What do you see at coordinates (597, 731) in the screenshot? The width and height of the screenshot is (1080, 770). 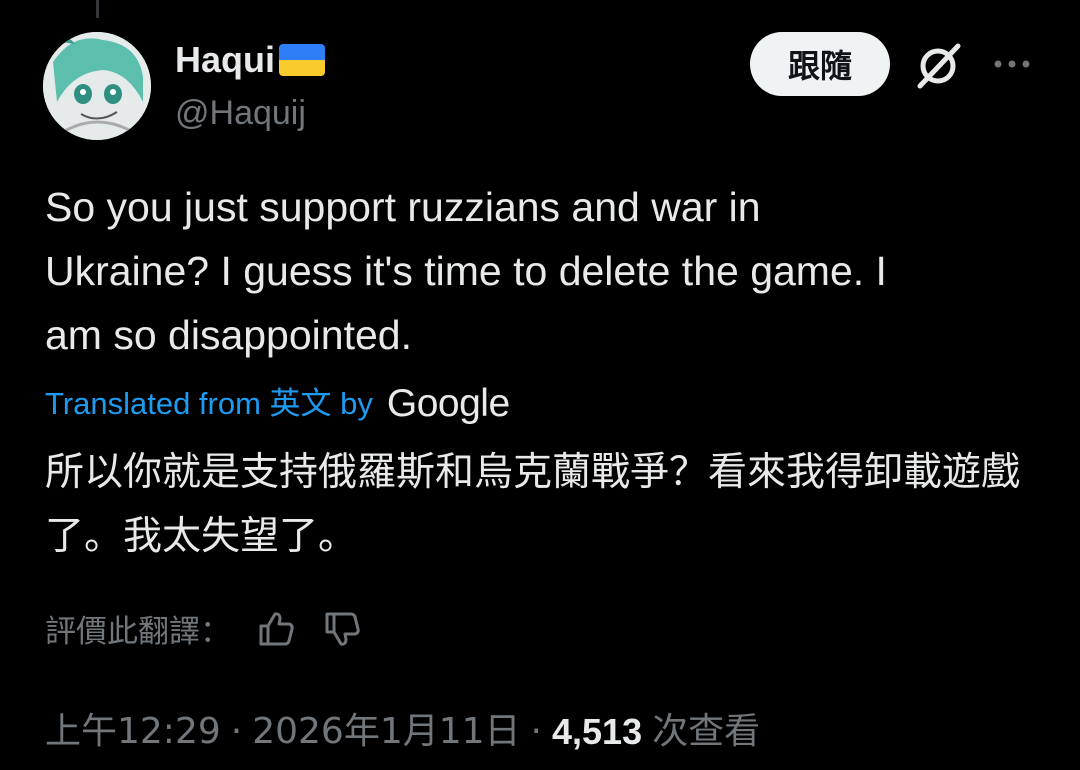 I see `views-count: 4,513` at bounding box center [597, 731].